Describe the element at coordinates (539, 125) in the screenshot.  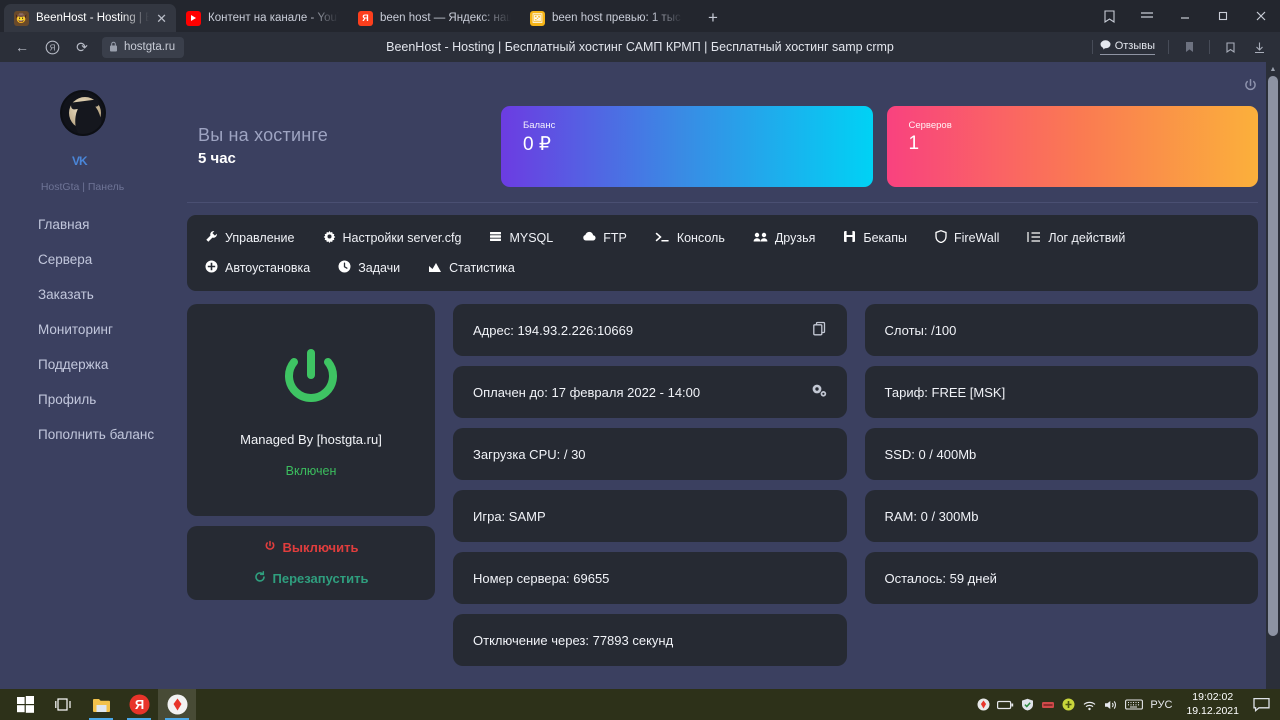
I see `balance-label: Баланс` at that location.